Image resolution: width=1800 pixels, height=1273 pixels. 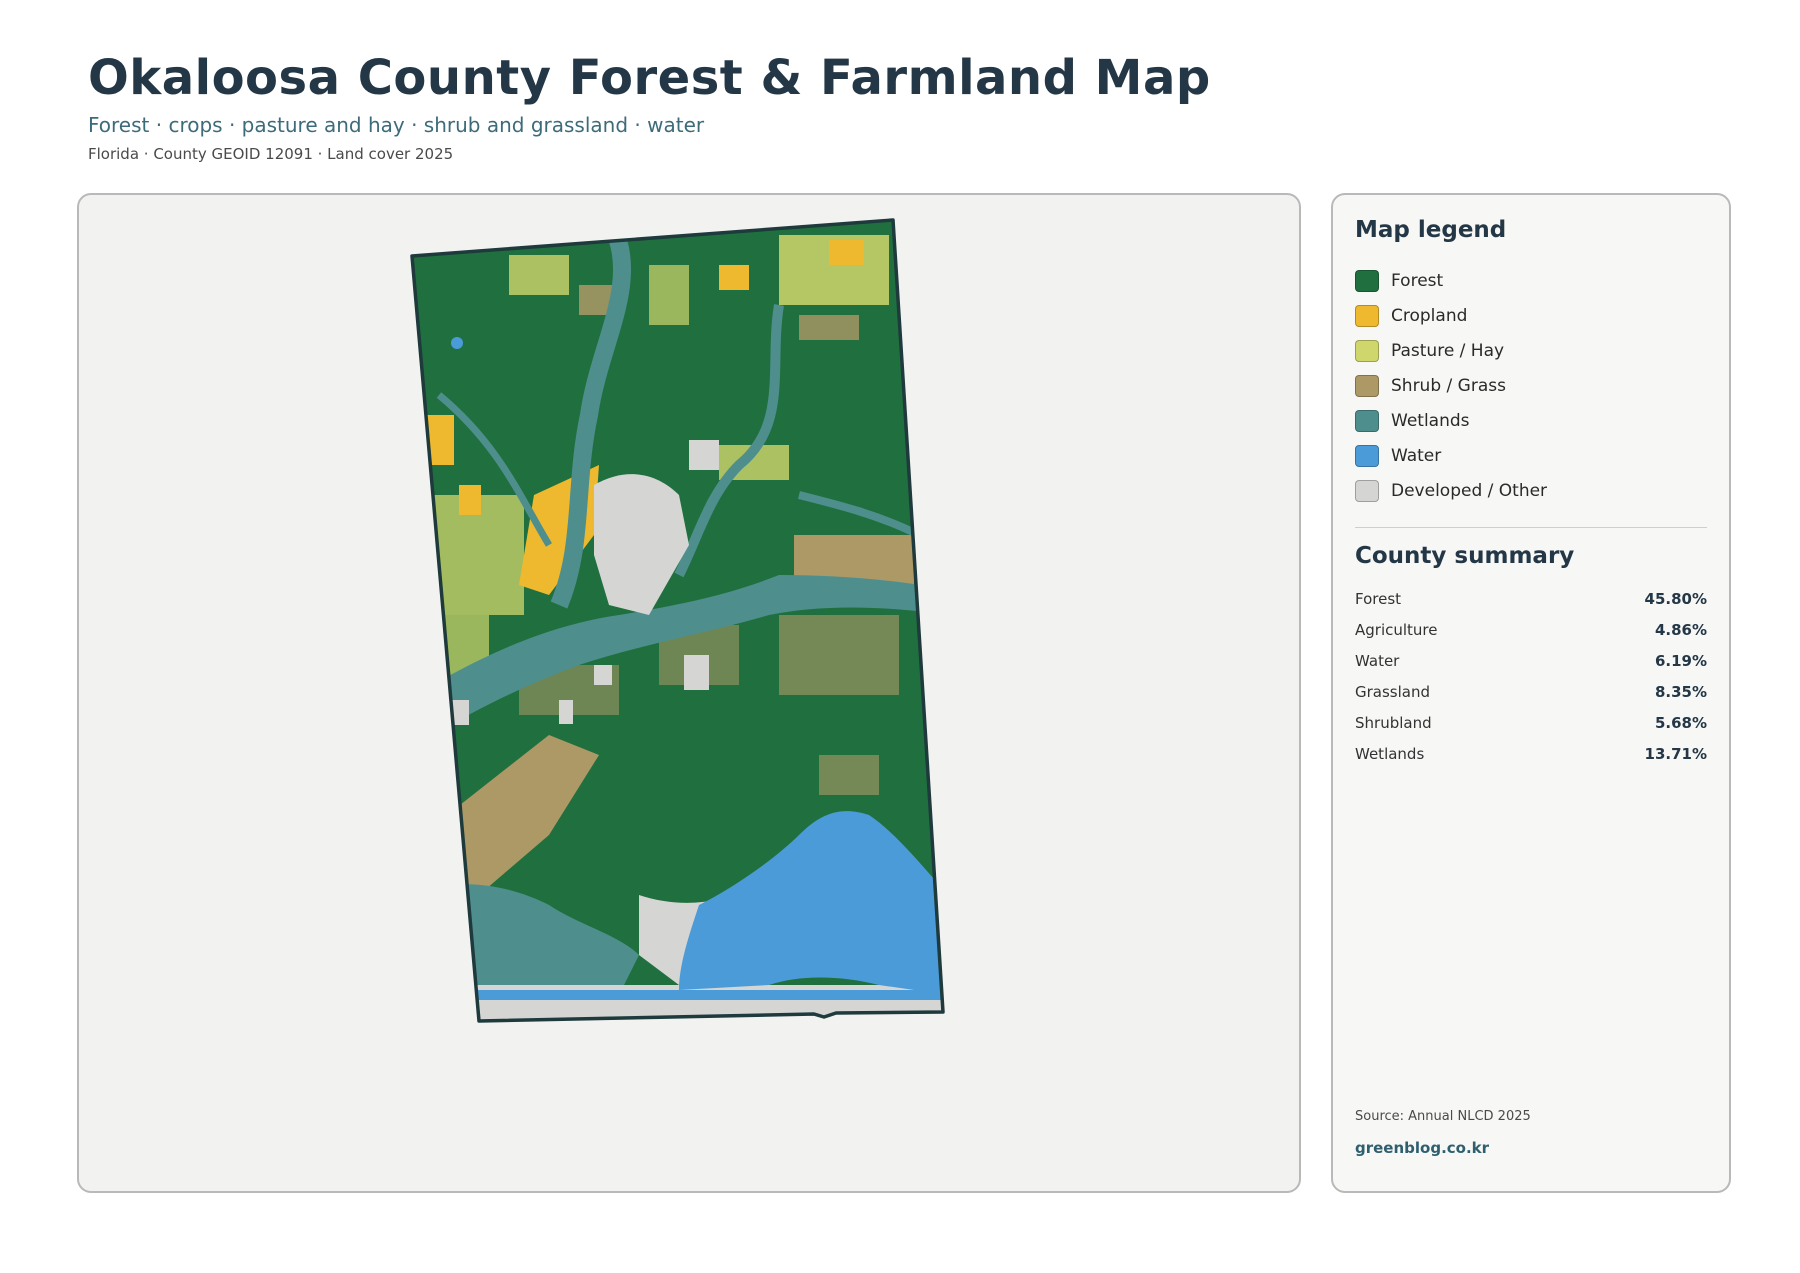 What do you see at coordinates (1448, 385) in the screenshot?
I see `legend-label: Shrub / Grass` at bounding box center [1448, 385].